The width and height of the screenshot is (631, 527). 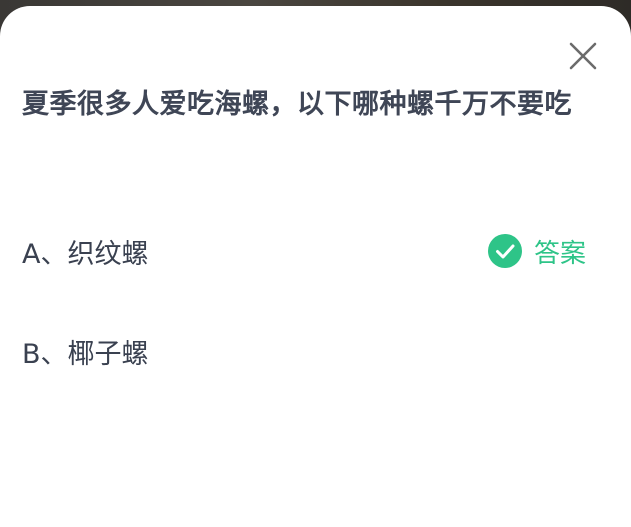 I want to click on close-button, so click(x=583, y=56).